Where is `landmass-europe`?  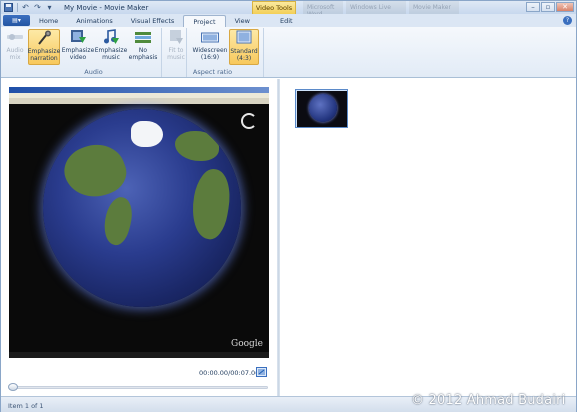 landmass-europe is located at coordinates (197, 146).